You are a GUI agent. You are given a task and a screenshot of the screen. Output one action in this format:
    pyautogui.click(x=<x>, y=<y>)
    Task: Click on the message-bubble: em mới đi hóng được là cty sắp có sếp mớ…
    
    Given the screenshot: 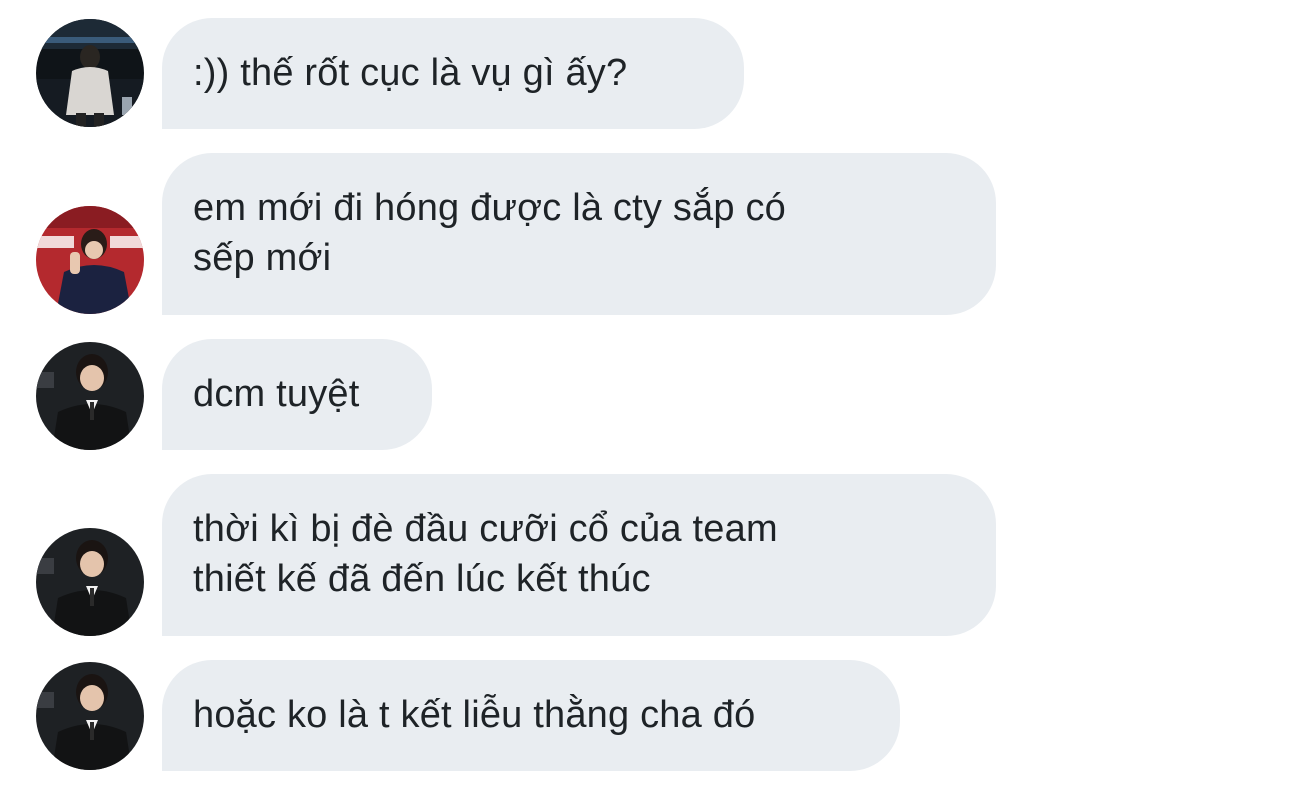 What is the action you would take?
    pyautogui.click(x=579, y=234)
    